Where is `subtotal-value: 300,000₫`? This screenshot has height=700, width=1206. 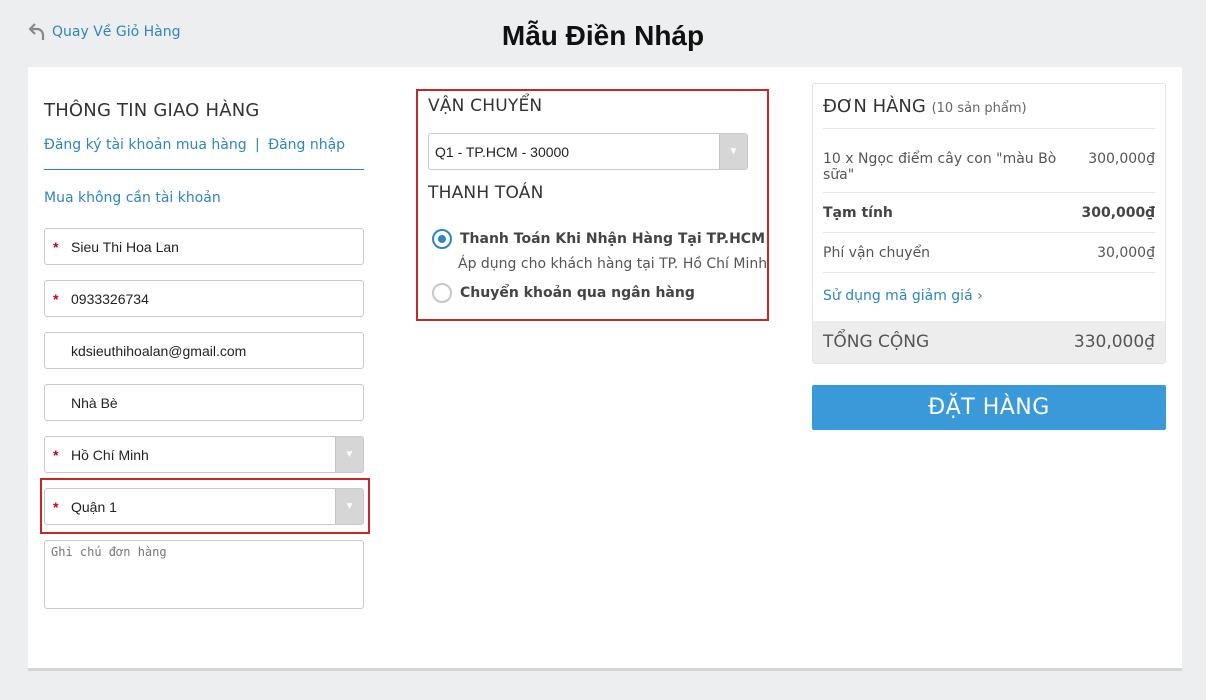 subtotal-value: 300,000₫ is located at coordinates (1118, 213).